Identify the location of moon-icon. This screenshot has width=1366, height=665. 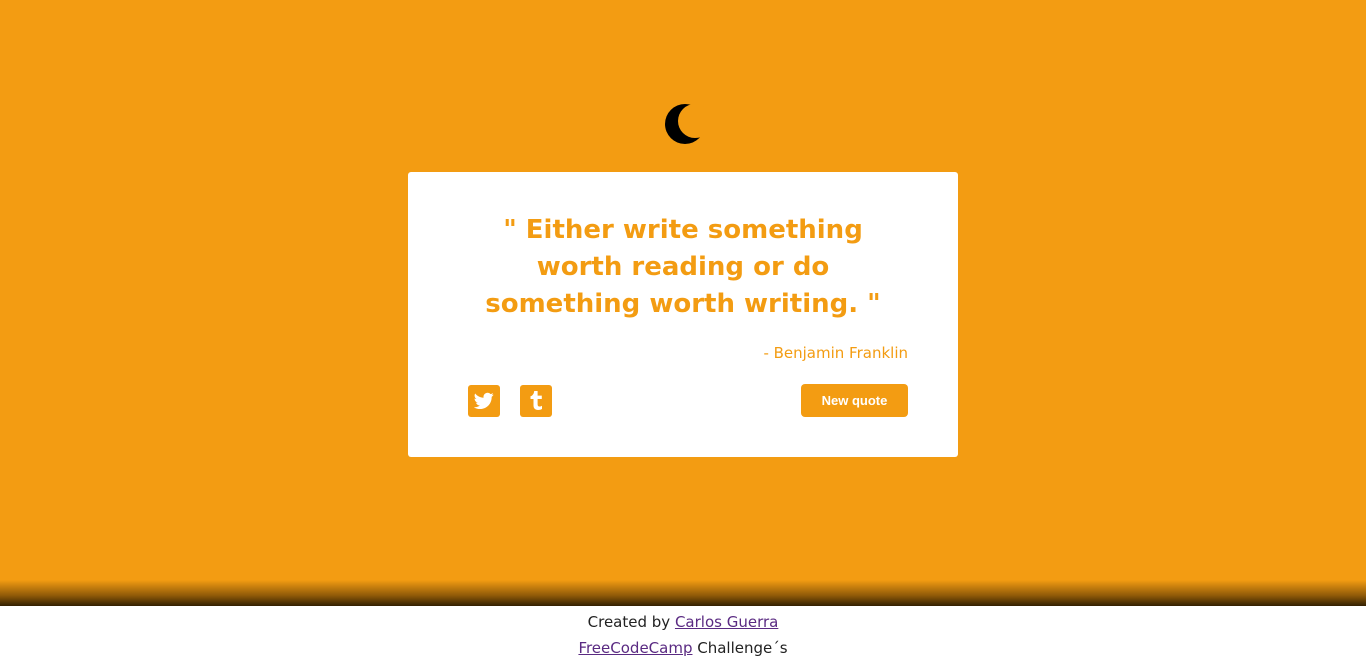
(688, 124).